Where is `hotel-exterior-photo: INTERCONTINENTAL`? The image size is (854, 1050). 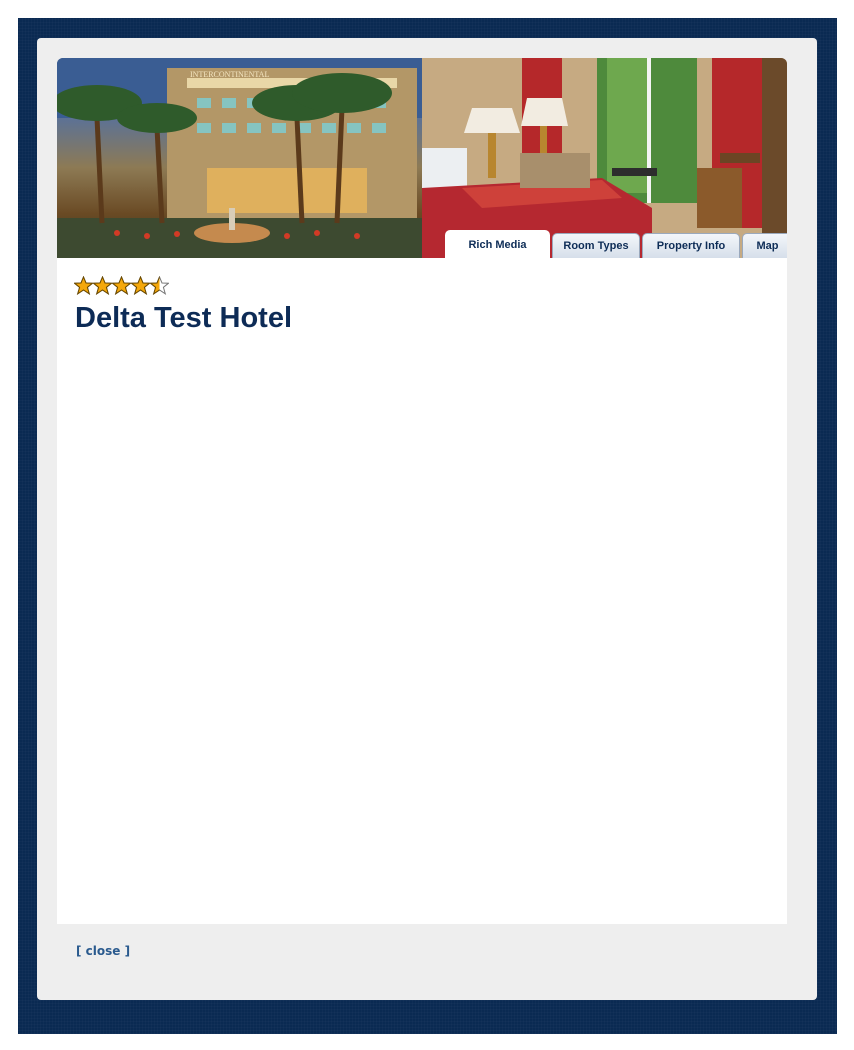 hotel-exterior-photo: INTERCONTINENTAL is located at coordinates (239, 158).